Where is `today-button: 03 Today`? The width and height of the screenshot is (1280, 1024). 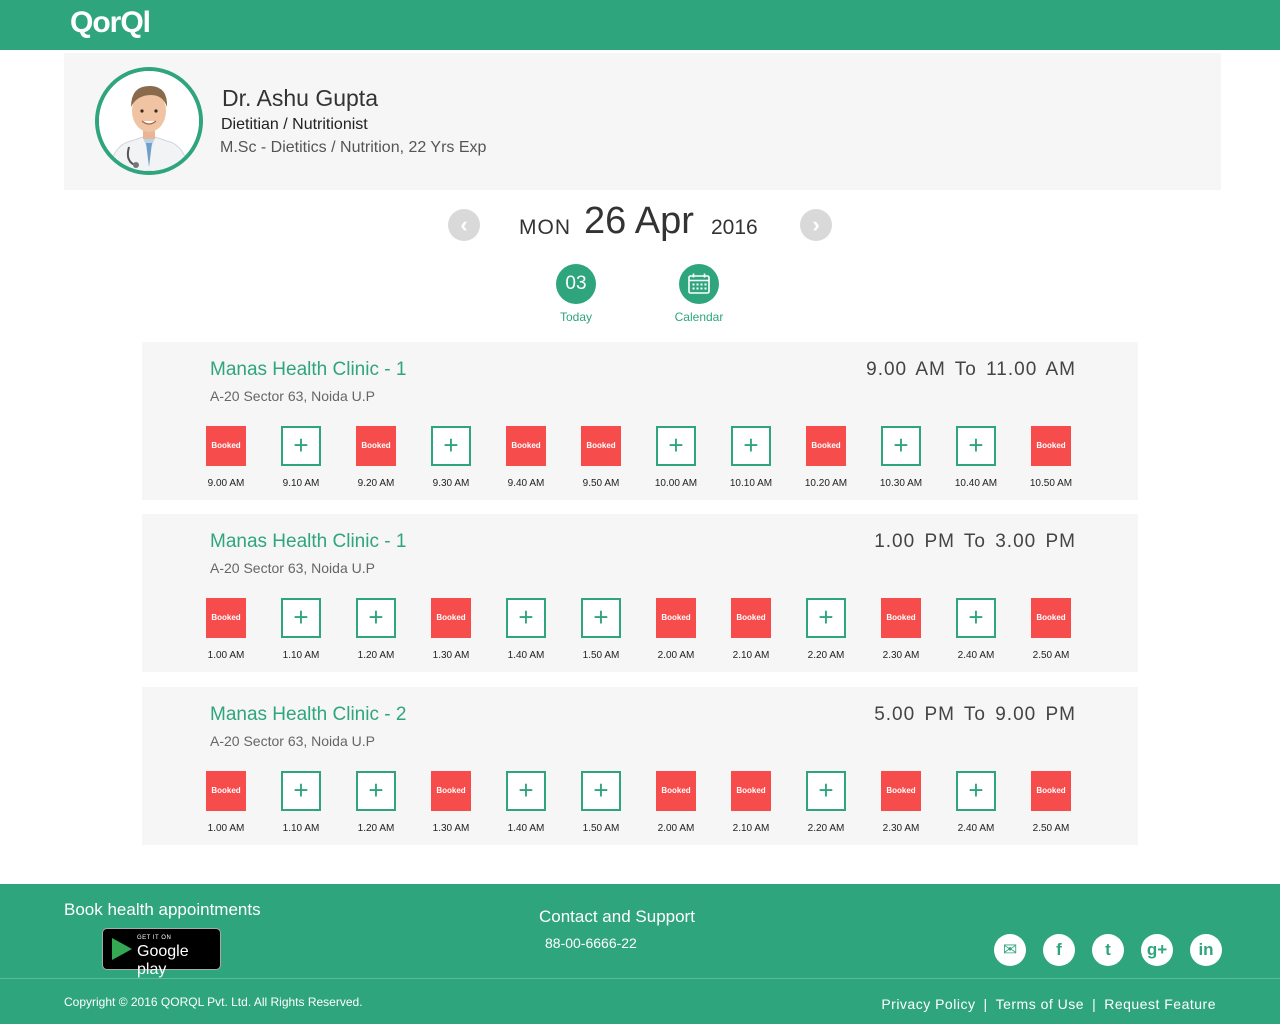
today-button: 03 Today is located at coordinates (576, 294).